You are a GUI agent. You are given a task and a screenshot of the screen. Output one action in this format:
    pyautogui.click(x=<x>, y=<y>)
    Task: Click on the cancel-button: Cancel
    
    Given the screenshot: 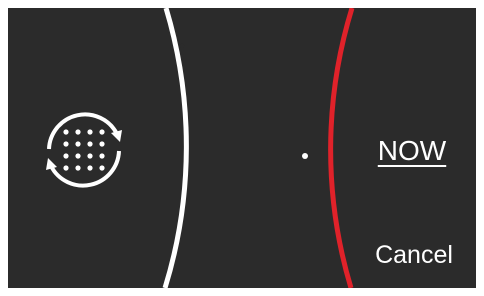 What is the action you would take?
    pyautogui.click(x=414, y=255)
    